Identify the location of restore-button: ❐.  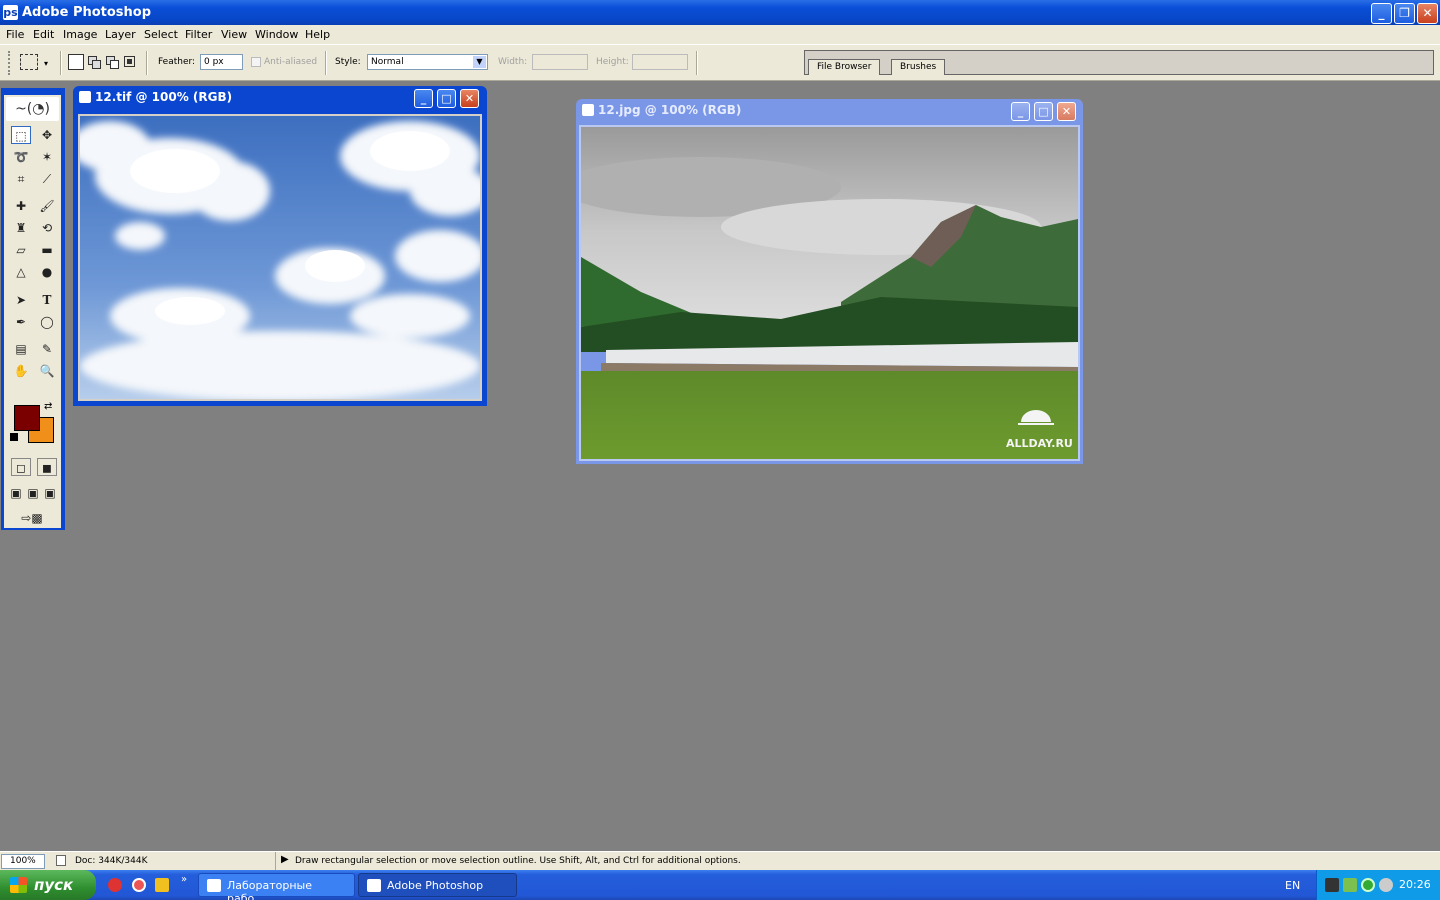
(1404, 13).